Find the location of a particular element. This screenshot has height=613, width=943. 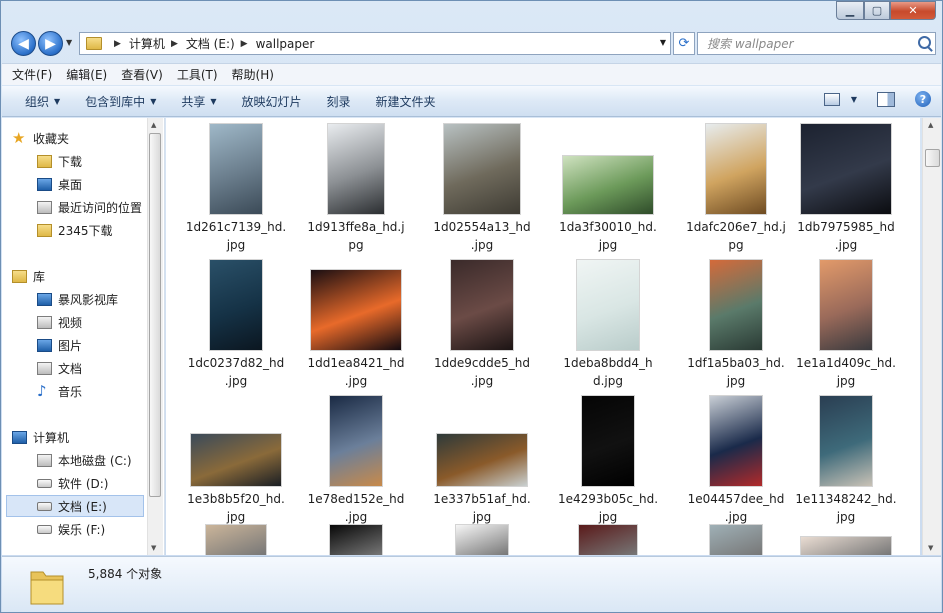

share-button: 共享 ▼ is located at coordinates (198, 101).